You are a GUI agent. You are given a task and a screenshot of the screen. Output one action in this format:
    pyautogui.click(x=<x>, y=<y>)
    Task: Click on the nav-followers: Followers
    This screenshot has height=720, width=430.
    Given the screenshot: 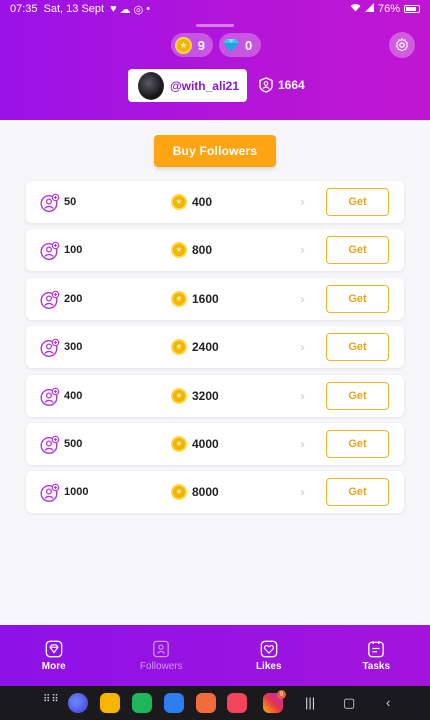 What is the action you would take?
    pyautogui.click(x=162, y=655)
    